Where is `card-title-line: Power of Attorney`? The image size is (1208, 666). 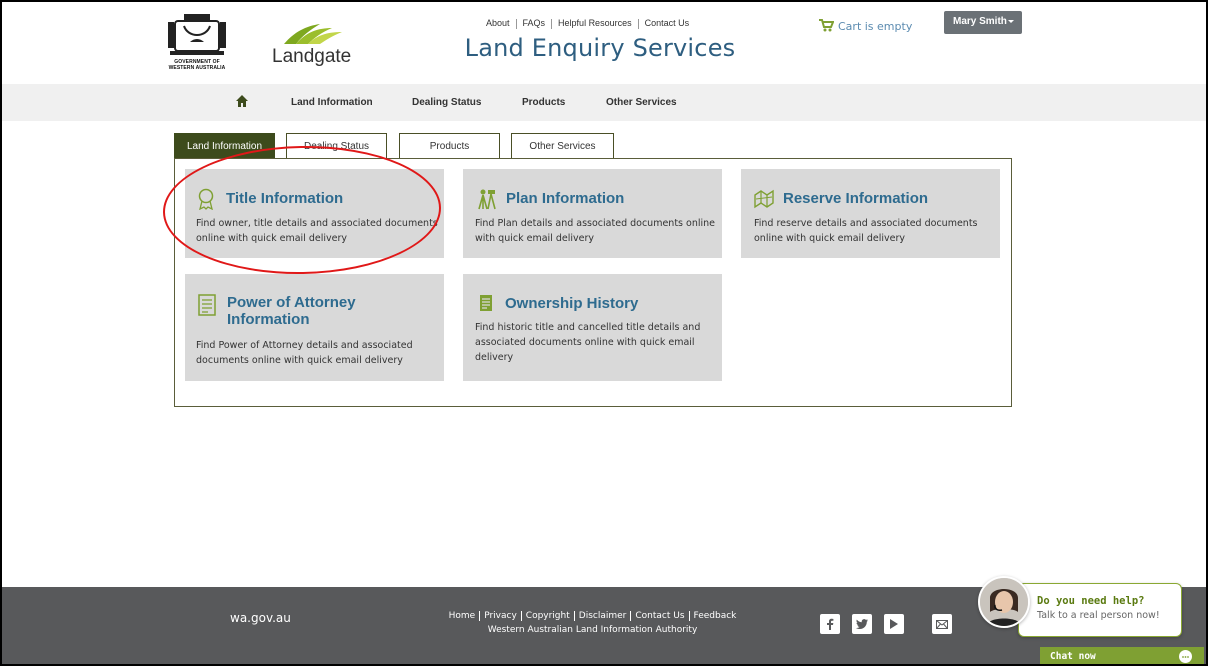 card-title-line: Power of Attorney is located at coordinates (291, 302).